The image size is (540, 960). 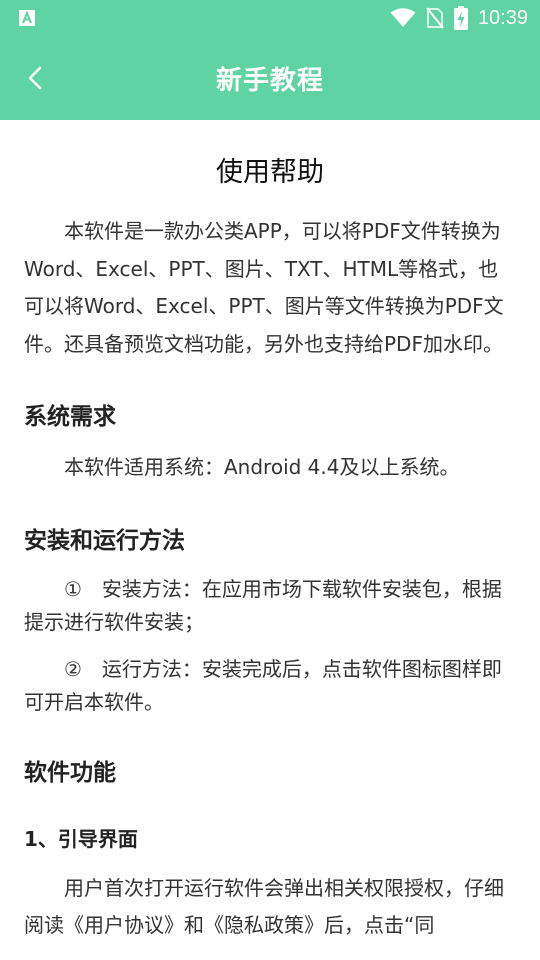 I want to click on section-heading-features: 软件功能, so click(x=70, y=772).